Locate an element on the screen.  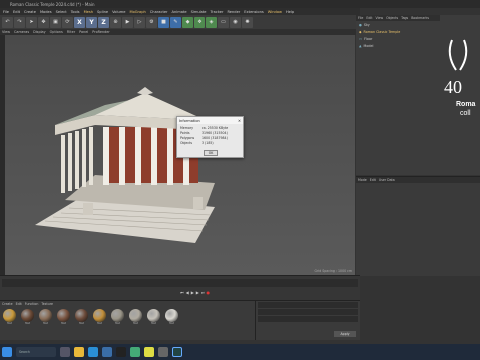
undo-icon: ↶ is located at coordinates (7, 22).